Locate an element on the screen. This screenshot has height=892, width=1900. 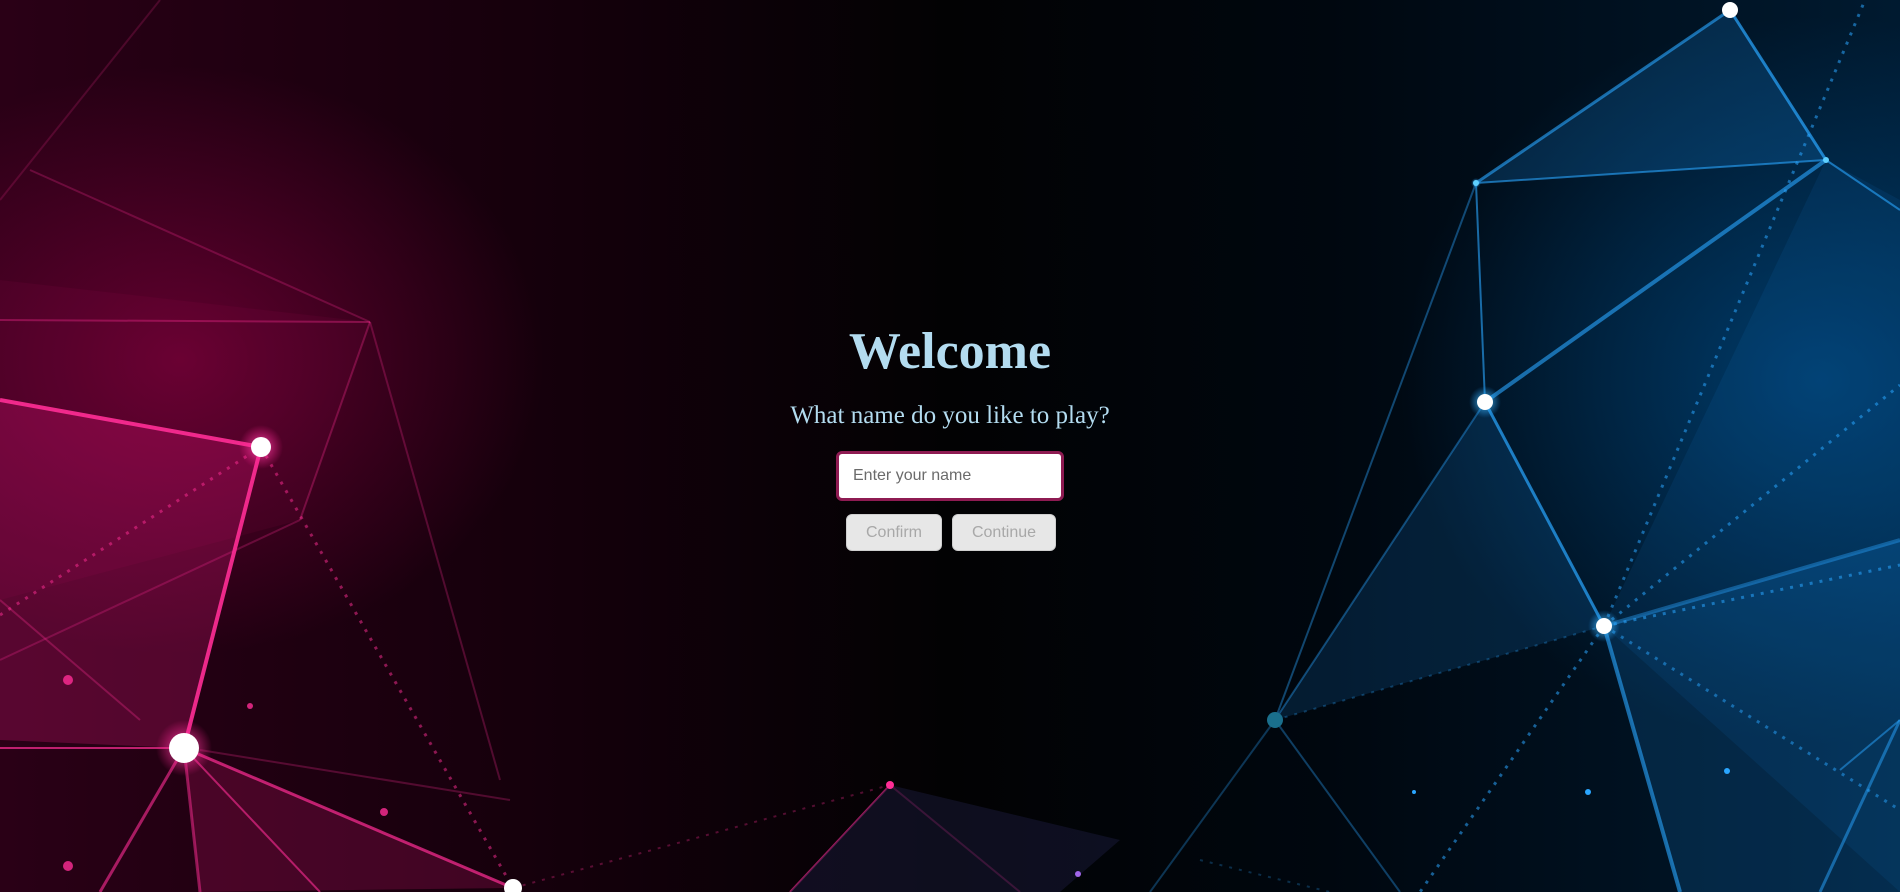
confirm-button: Confirm is located at coordinates (894, 532).